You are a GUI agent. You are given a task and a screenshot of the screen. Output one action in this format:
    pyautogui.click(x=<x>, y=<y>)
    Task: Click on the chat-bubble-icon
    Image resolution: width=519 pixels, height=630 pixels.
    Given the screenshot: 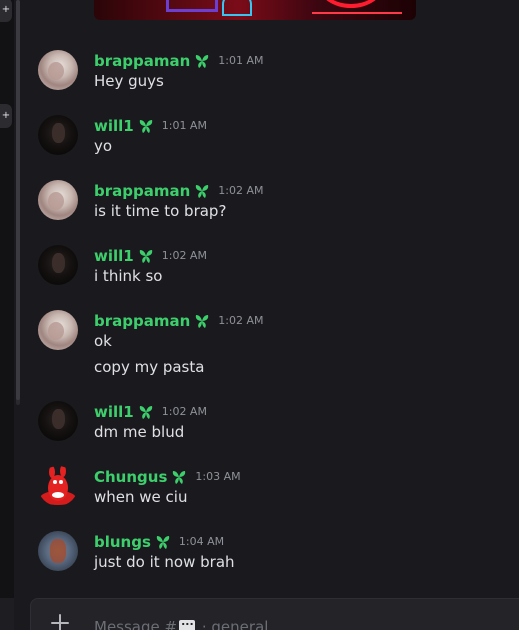 What is the action you would take?
    pyautogui.click(x=187, y=622)
    